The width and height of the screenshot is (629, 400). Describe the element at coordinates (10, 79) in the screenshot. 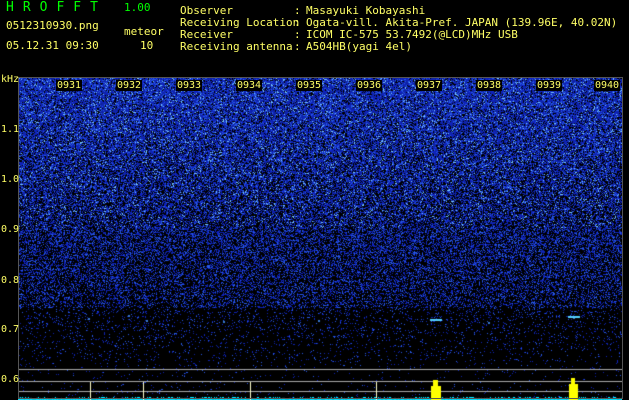

I see `axis-unit-label: kHz` at that location.